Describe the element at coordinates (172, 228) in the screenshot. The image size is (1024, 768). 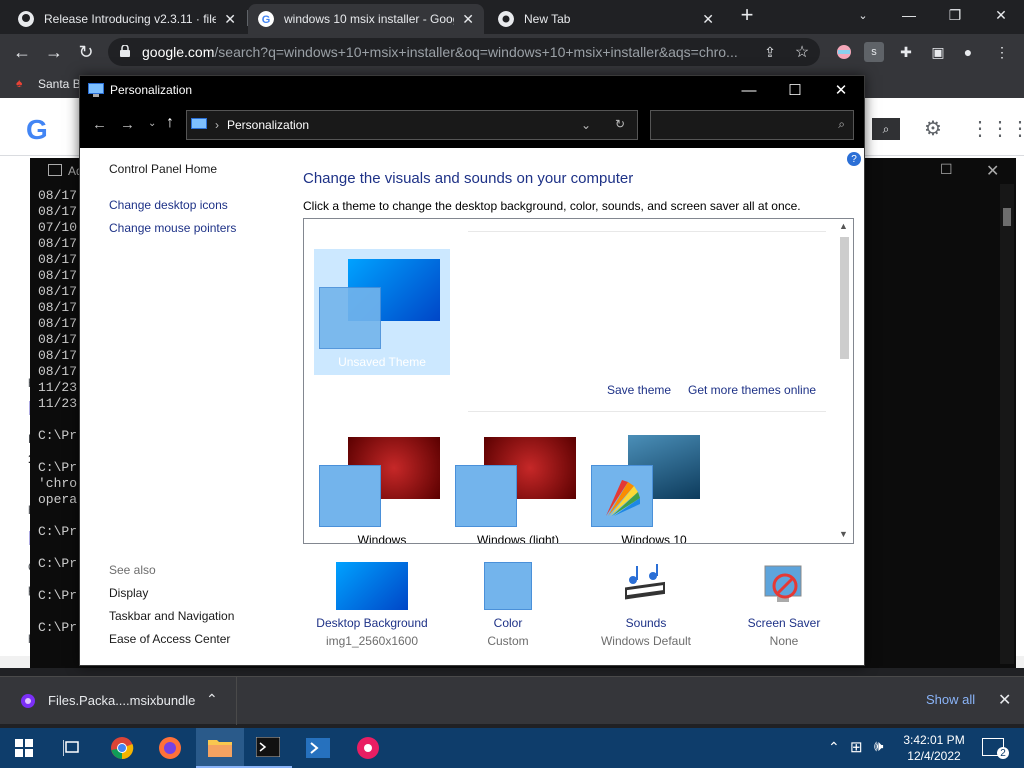
I see `change-mouse-pointers-link: Change mouse pointers` at that location.